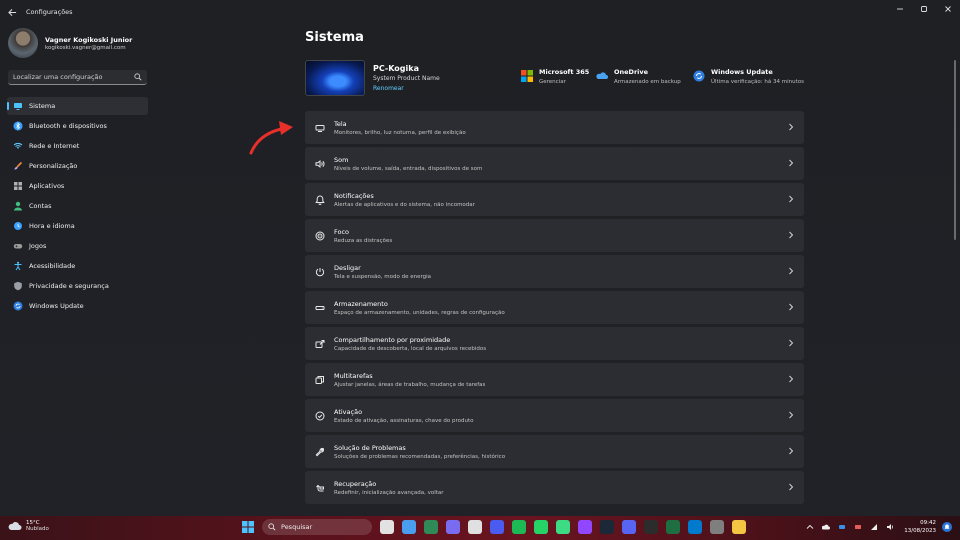 This screenshot has height=540, width=960. Describe the element at coordinates (12, 12) in the screenshot. I see `back-button` at that location.